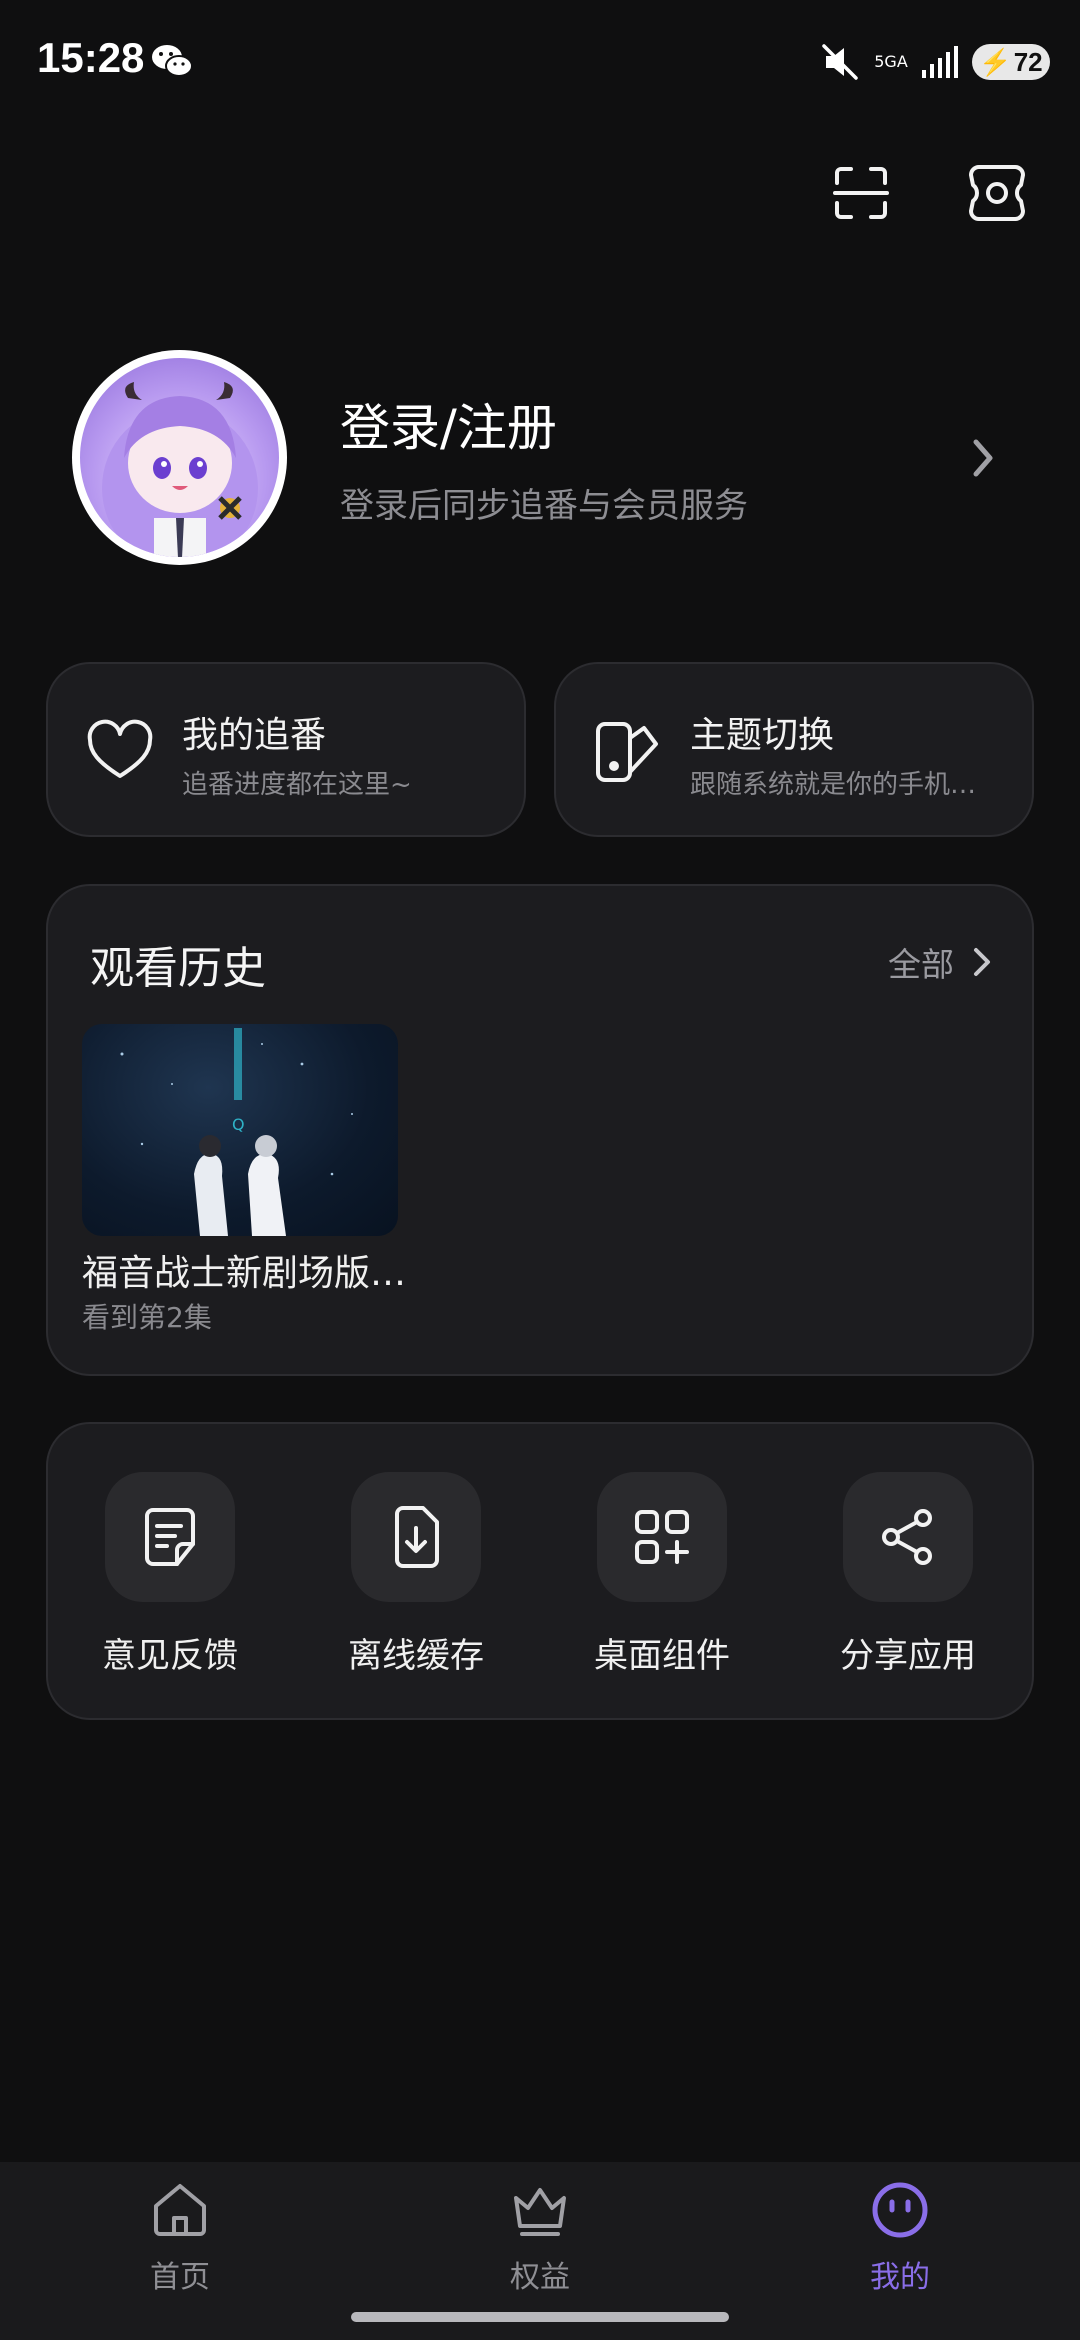 The height and width of the screenshot is (2340, 1080). What do you see at coordinates (91, 57) in the screenshot?
I see `status-time: 15:28` at bounding box center [91, 57].